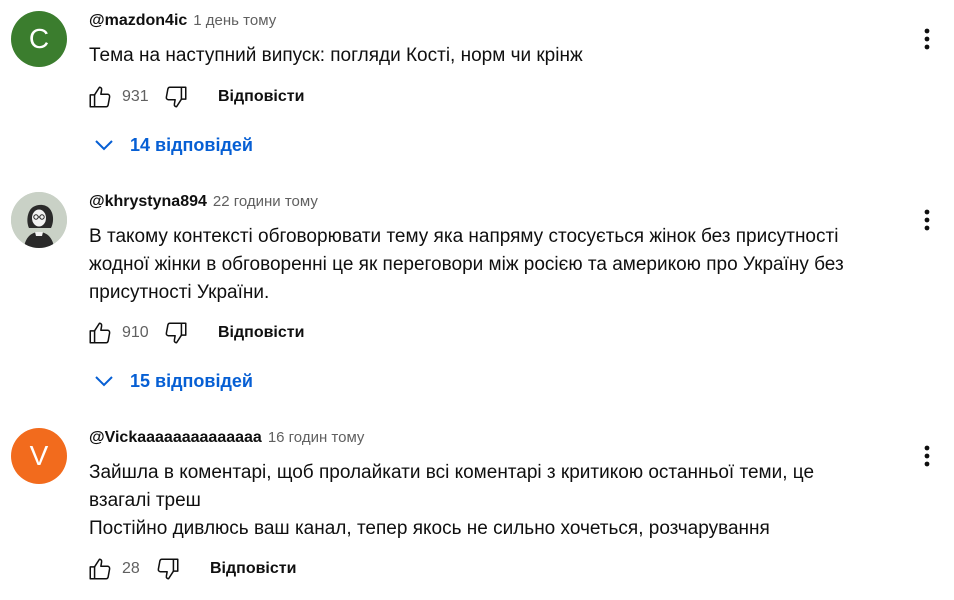 Image resolution: width=954 pixels, height=600 pixels. I want to click on avatar, so click(39, 220).